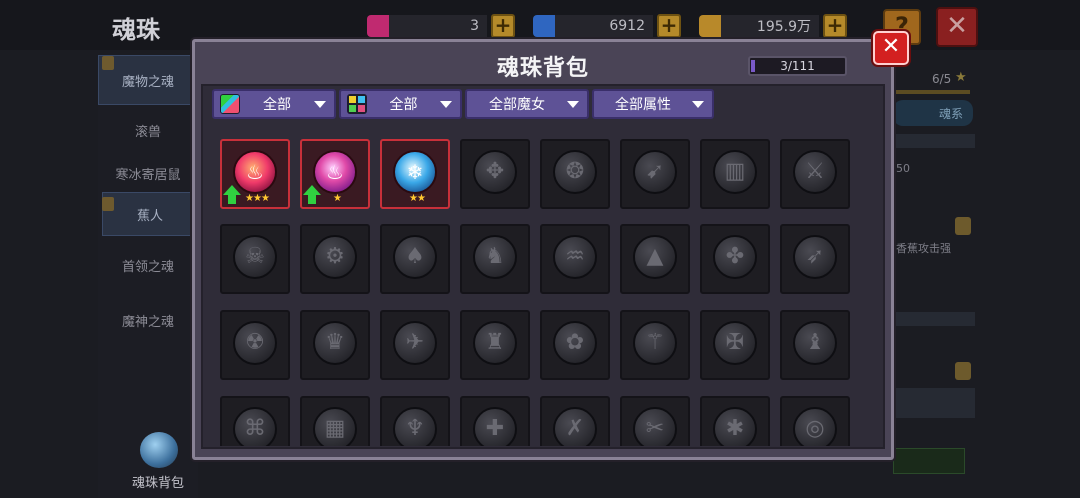 This screenshot has height=498, width=1080. I want to click on locked-soul-slot: ⚙, so click(335, 259).